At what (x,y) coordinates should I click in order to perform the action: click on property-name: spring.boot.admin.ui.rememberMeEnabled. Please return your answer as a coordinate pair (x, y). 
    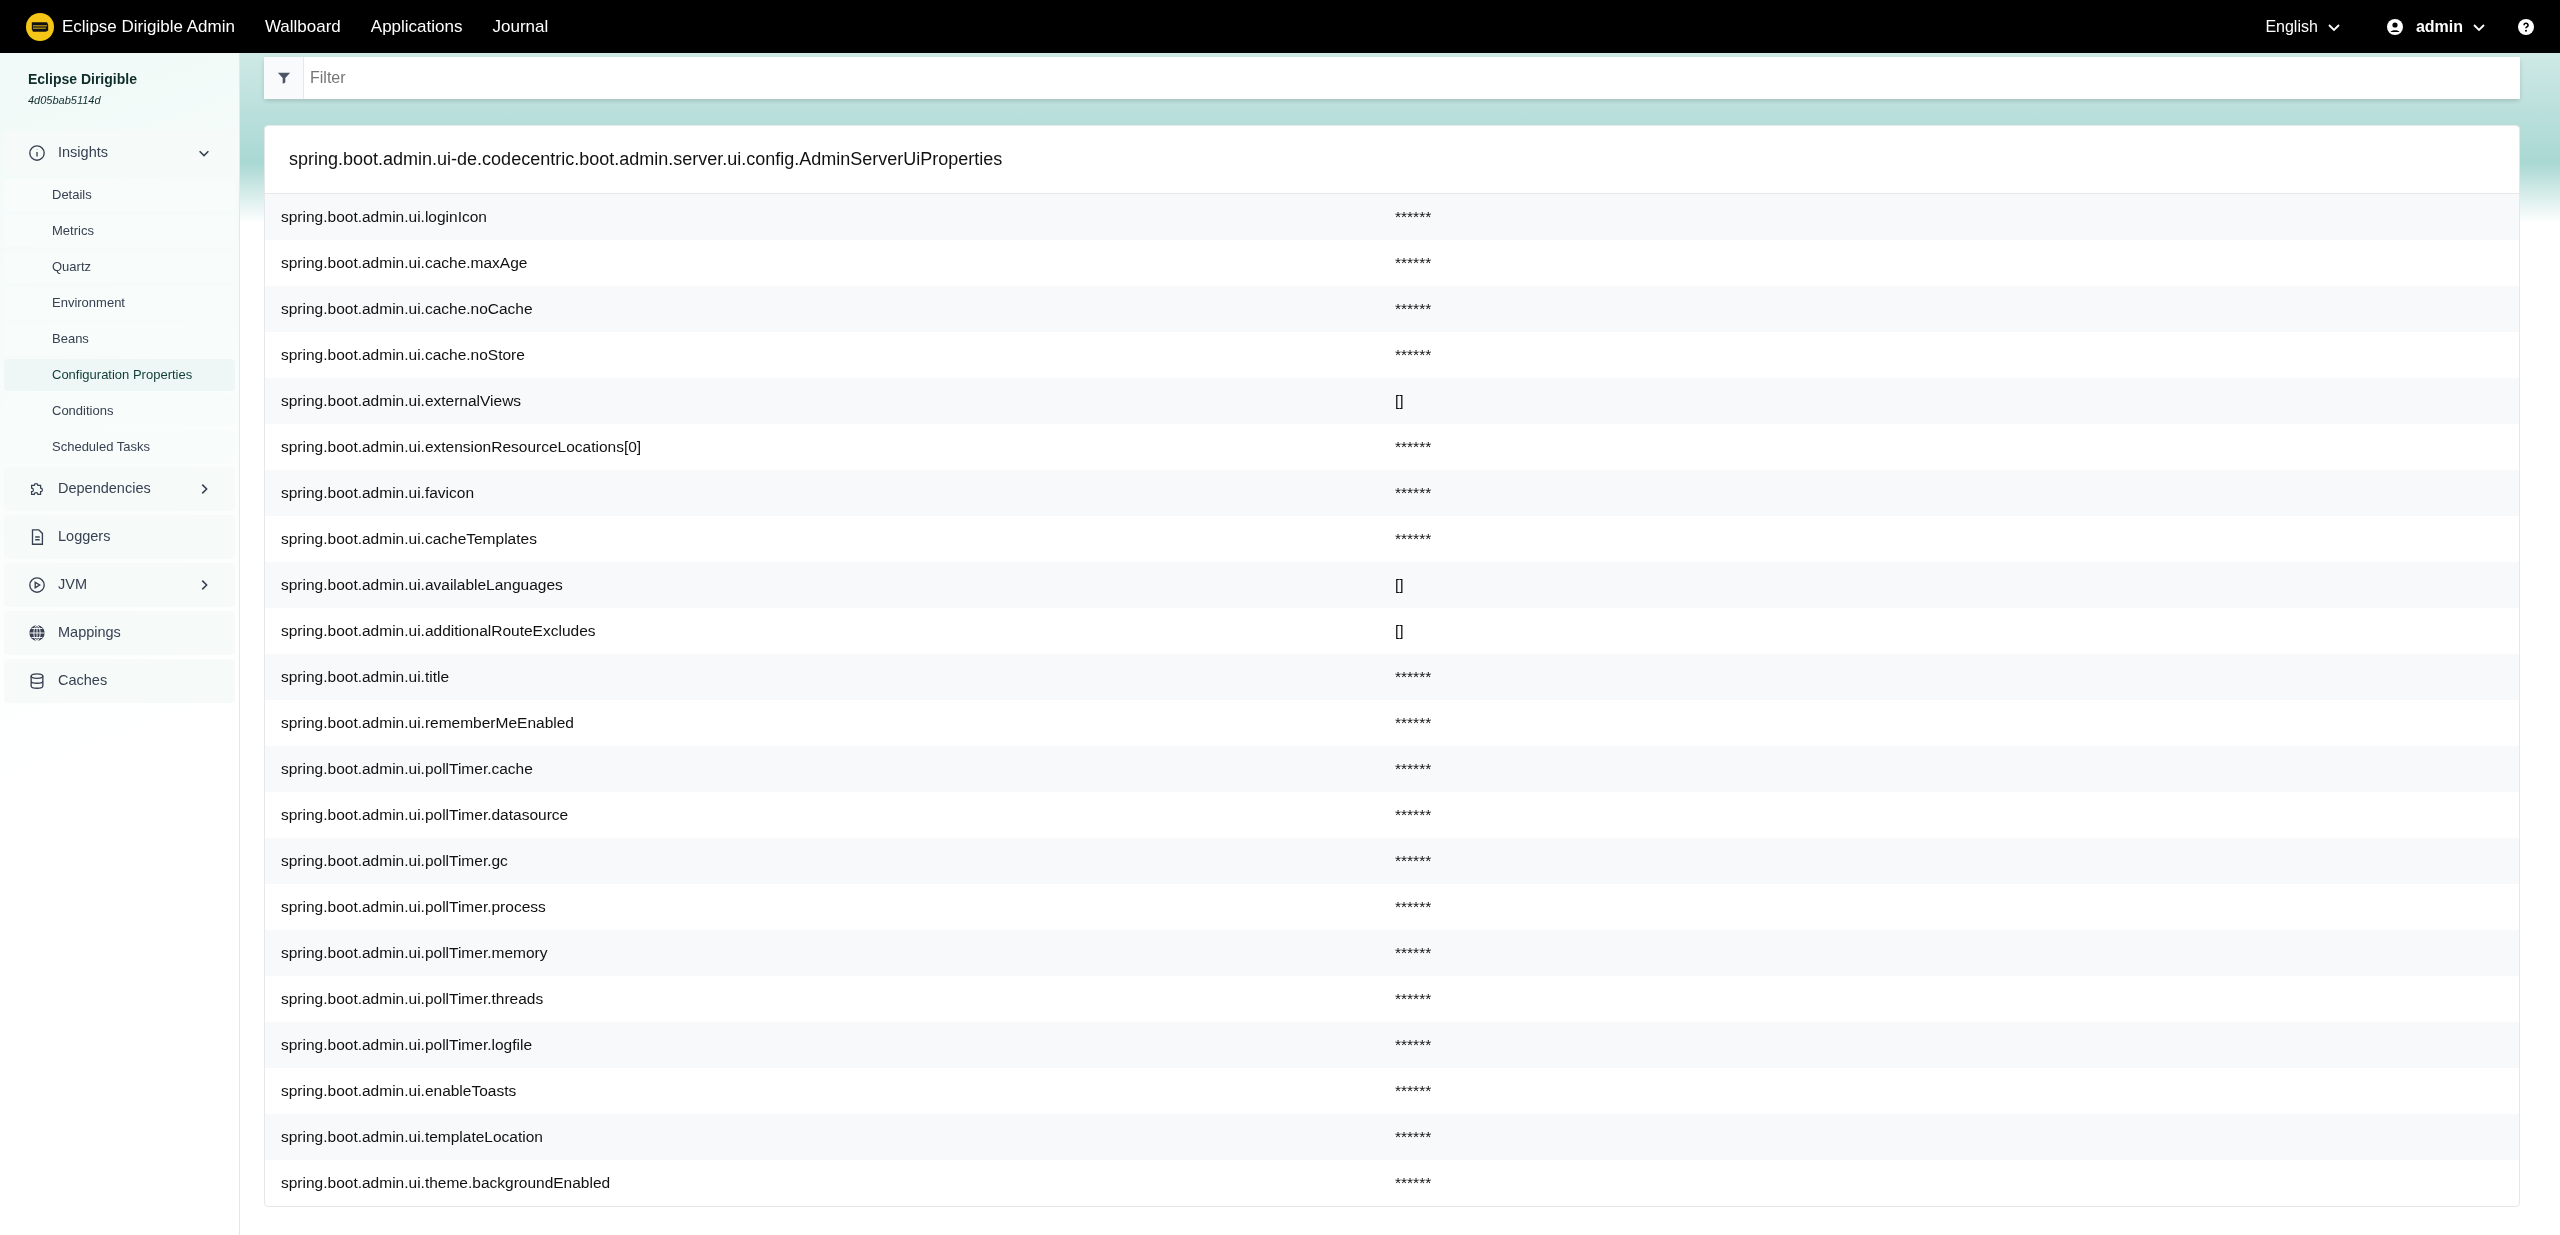
    Looking at the image, I should click on (427, 723).